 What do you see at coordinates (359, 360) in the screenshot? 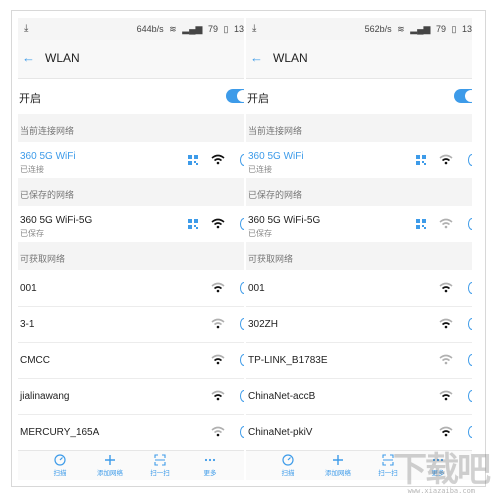
I see `network-item-available: TP-LINK_B1783E` at bounding box center [359, 360].